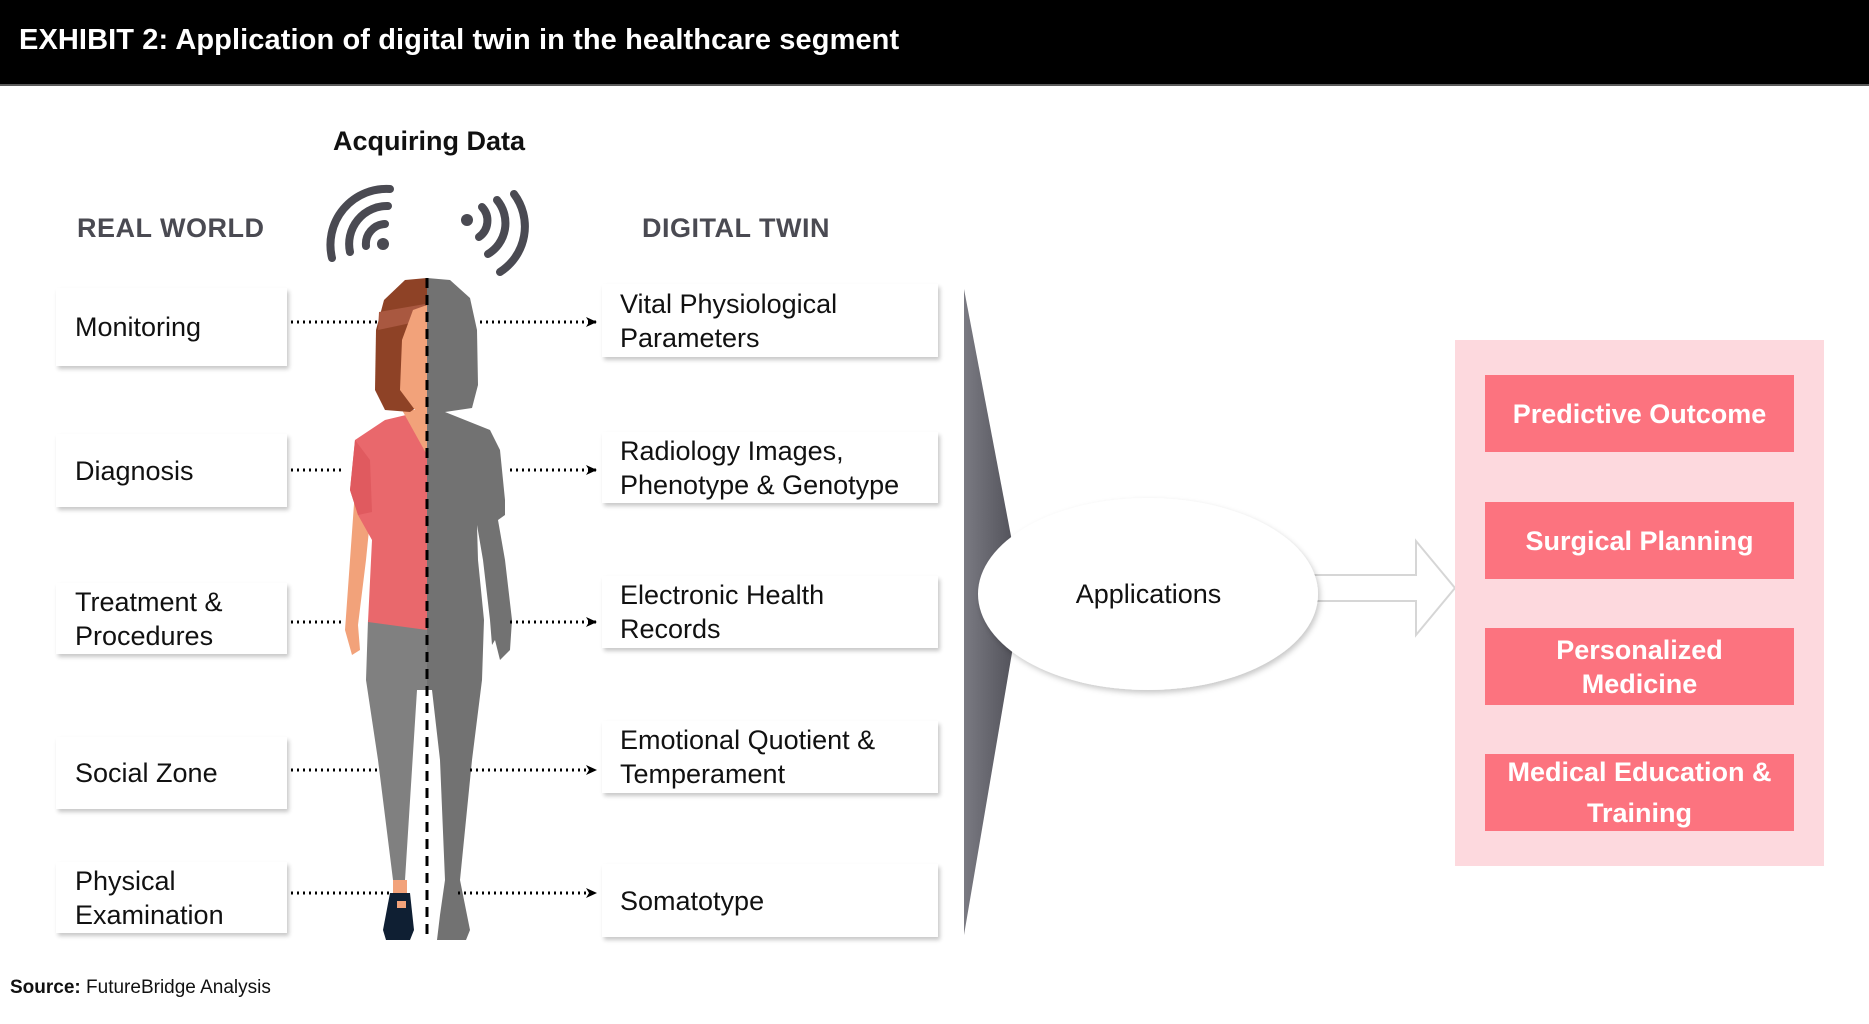 The width and height of the screenshot is (1869, 1024). Describe the element at coordinates (1639, 666) in the screenshot. I see `application-personalized-medicine: Personalized Medicine` at that location.